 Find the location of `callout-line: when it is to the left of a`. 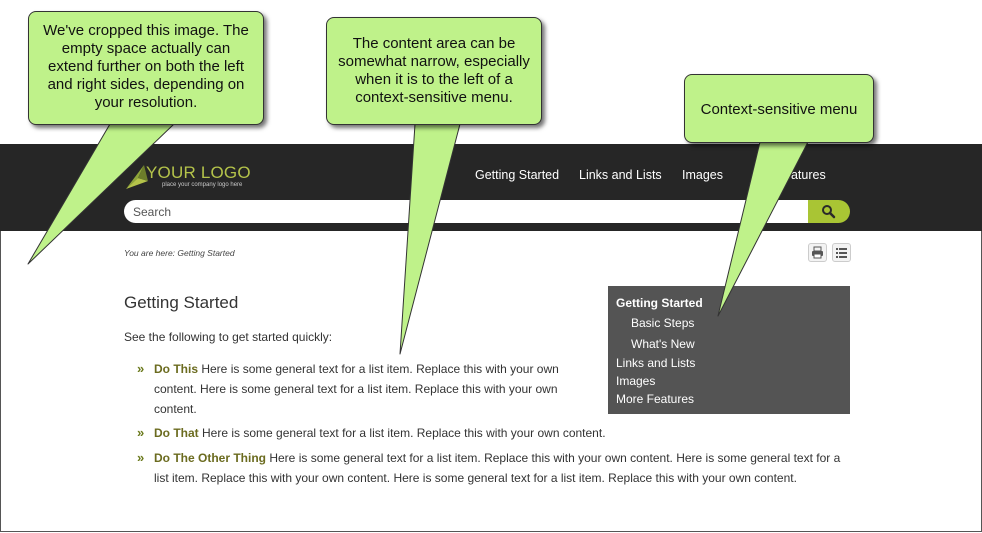

callout-line: when it is to the left of a is located at coordinates (434, 79).